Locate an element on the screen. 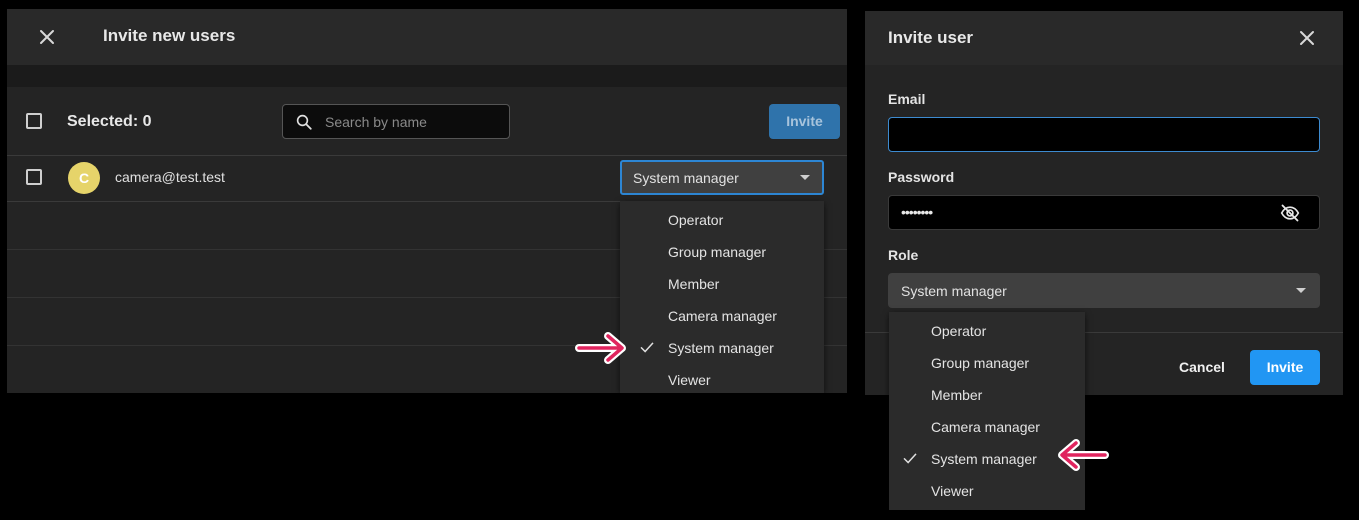 This screenshot has height=520, width=1359. search-field is located at coordinates (396, 121).